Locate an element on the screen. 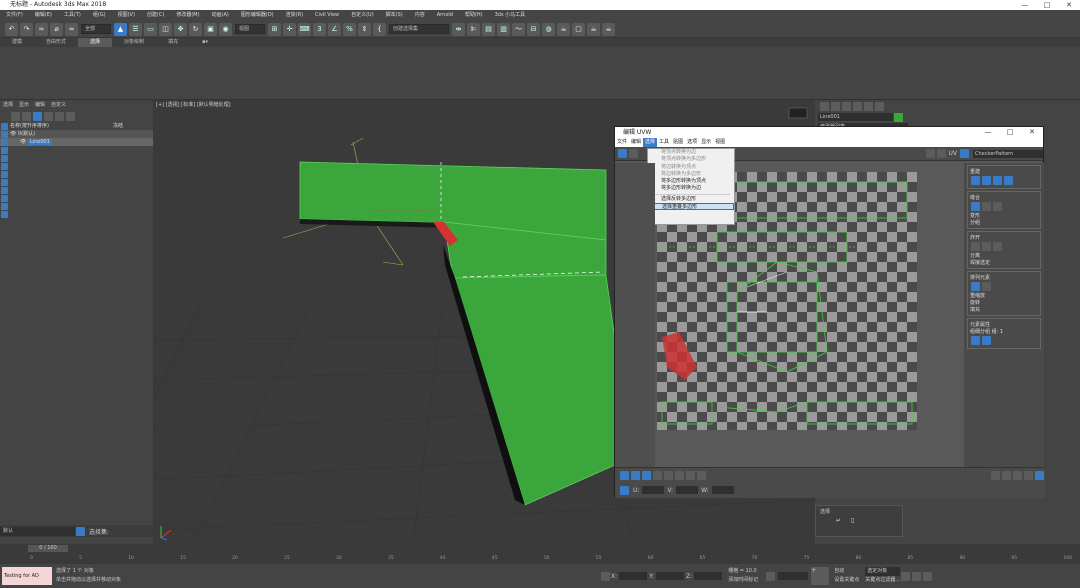 This screenshot has height=588, width=1080. material-editor-icon: ◍ is located at coordinates (548, 29).